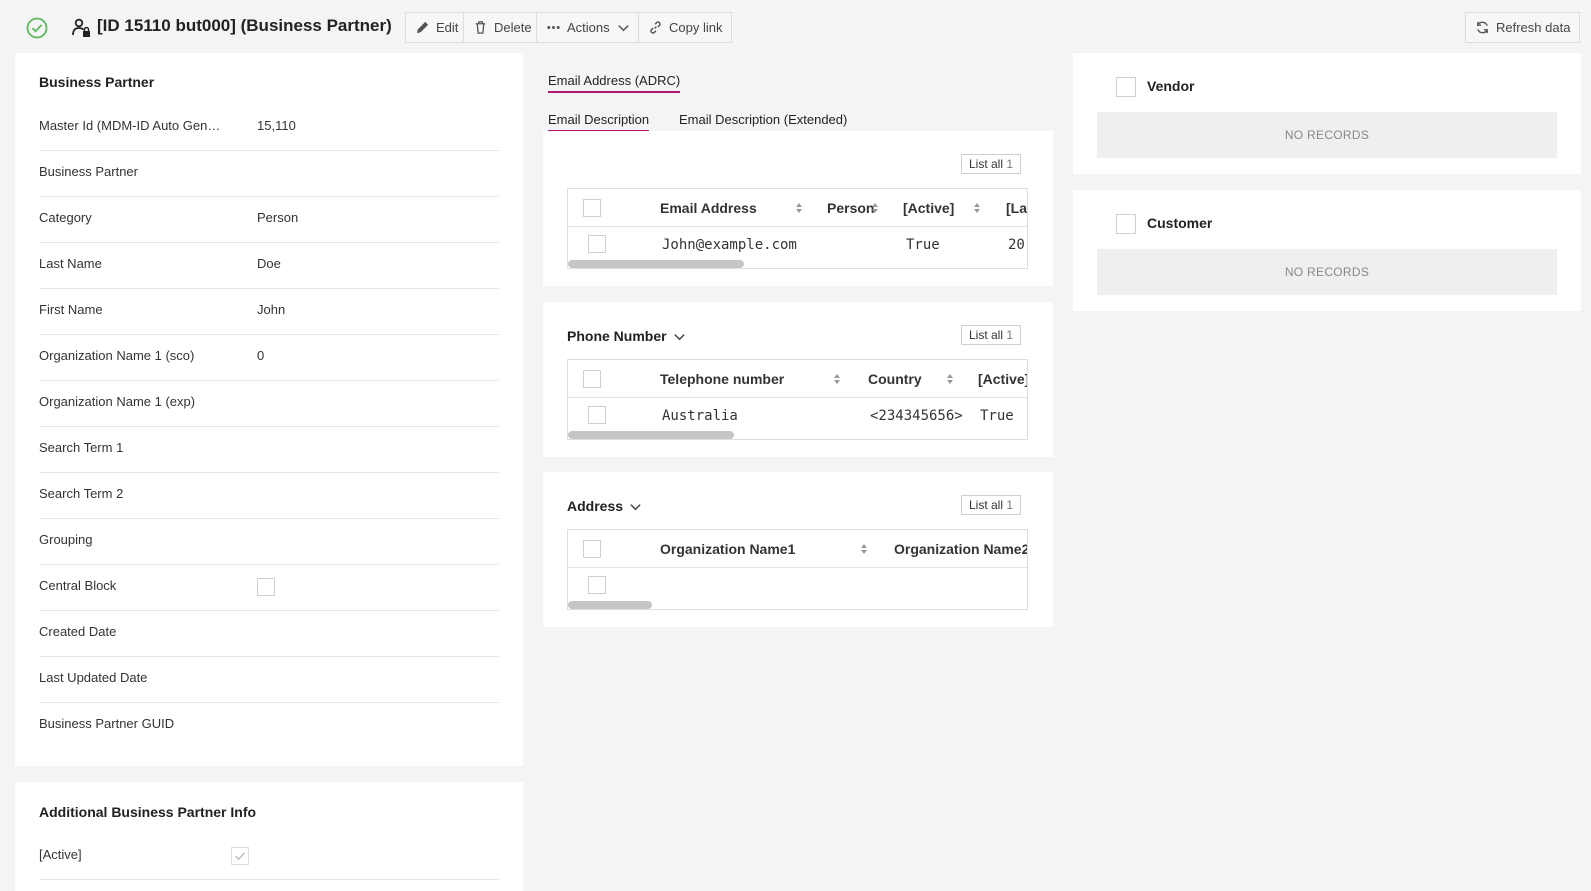 This screenshot has width=1591, height=891. I want to click on column-header-telephone: Telephone number, so click(722, 379).